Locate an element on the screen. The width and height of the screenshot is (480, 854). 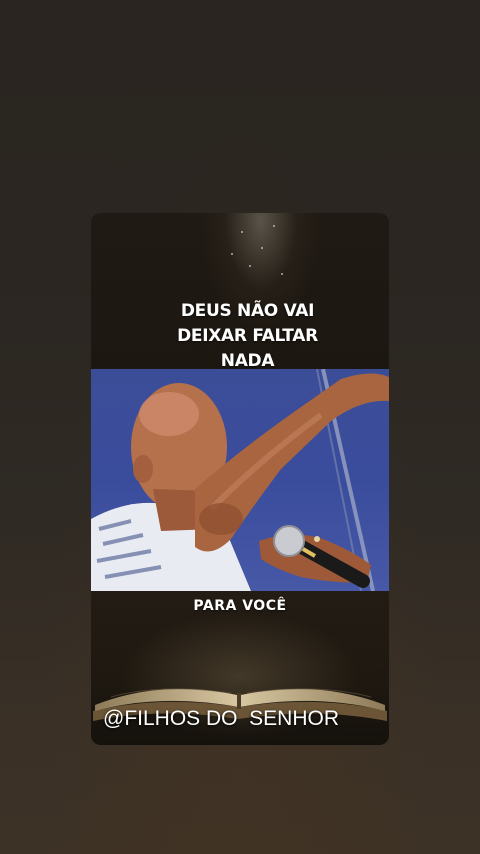
account-handle: @FILHOS DO SENHOR is located at coordinates (221, 719).